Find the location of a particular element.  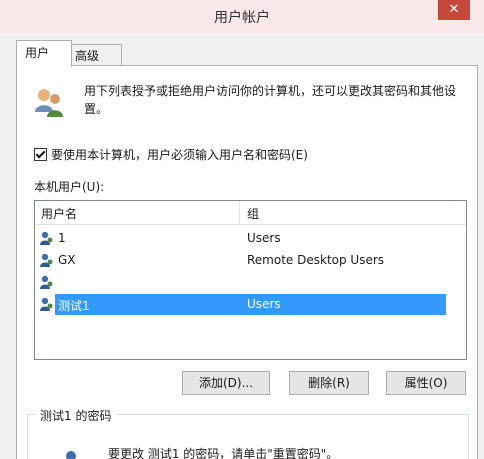

tab-users-label: 用户 is located at coordinates (37, 53).